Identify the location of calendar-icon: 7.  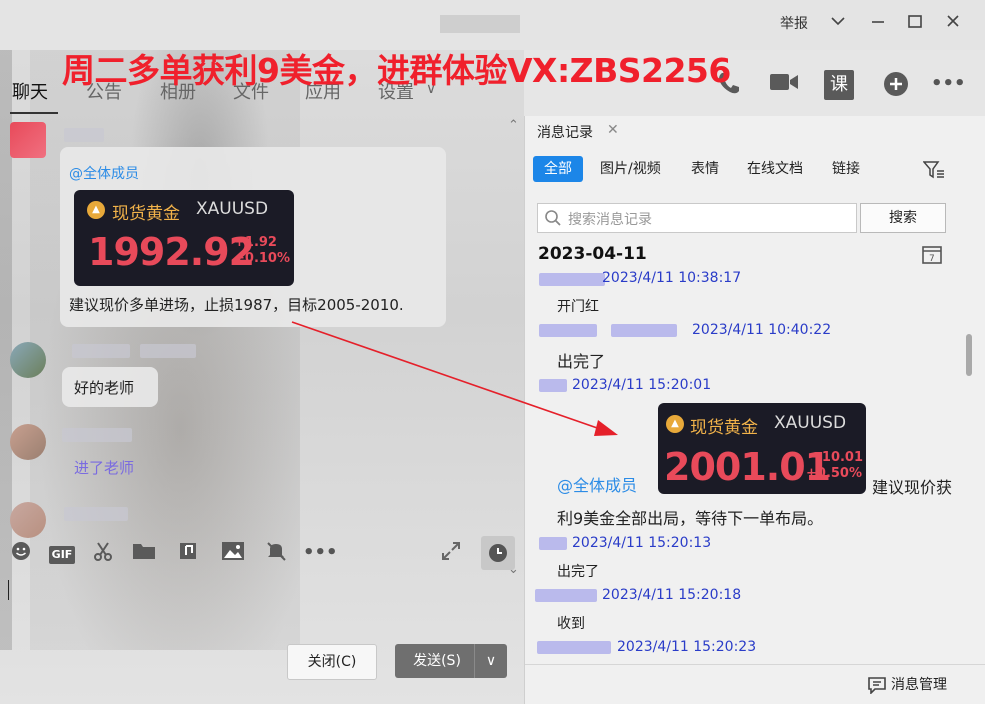
(932, 256).